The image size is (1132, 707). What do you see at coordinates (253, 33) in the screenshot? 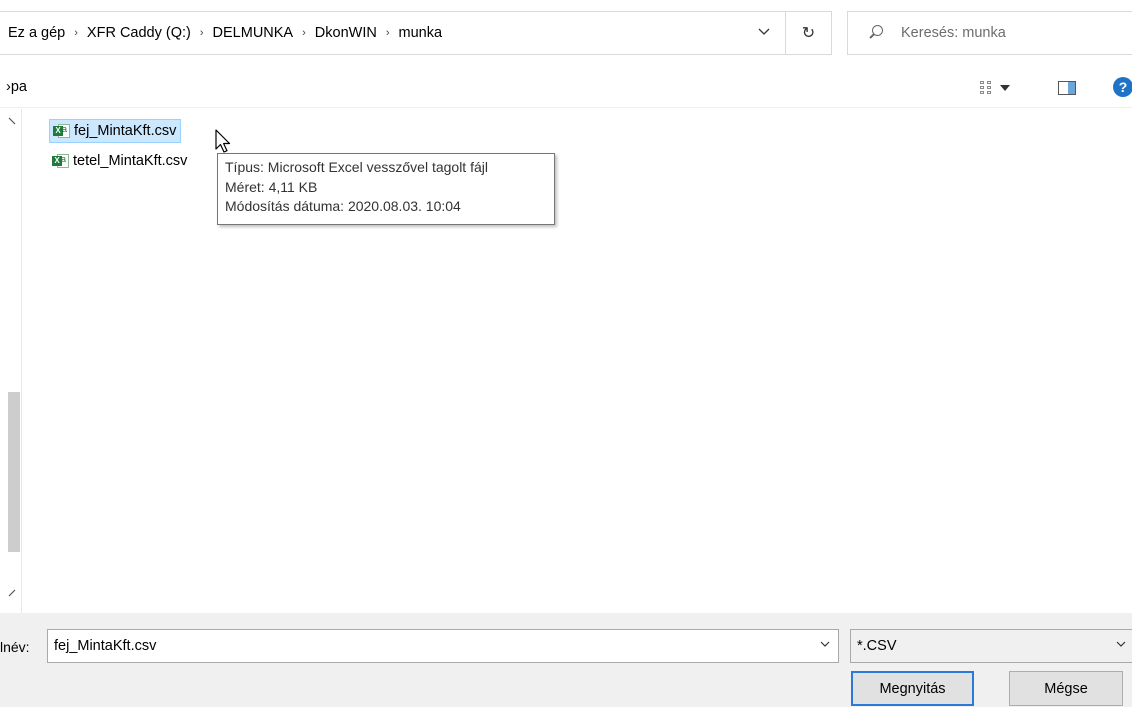
I see `breadcrumb-folder-delmunka: DELMUNKA` at bounding box center [253, 33].